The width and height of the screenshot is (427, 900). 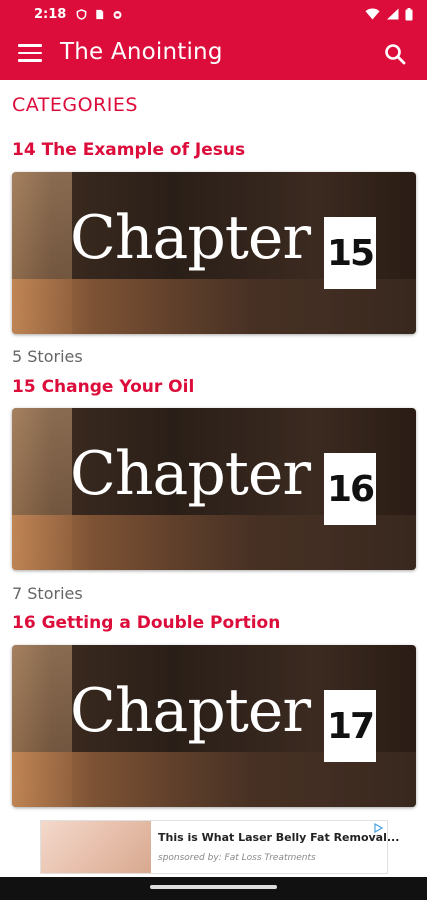 I want to click on category-title: 16 Getting a Double Portion, so click(x=146, y=623).